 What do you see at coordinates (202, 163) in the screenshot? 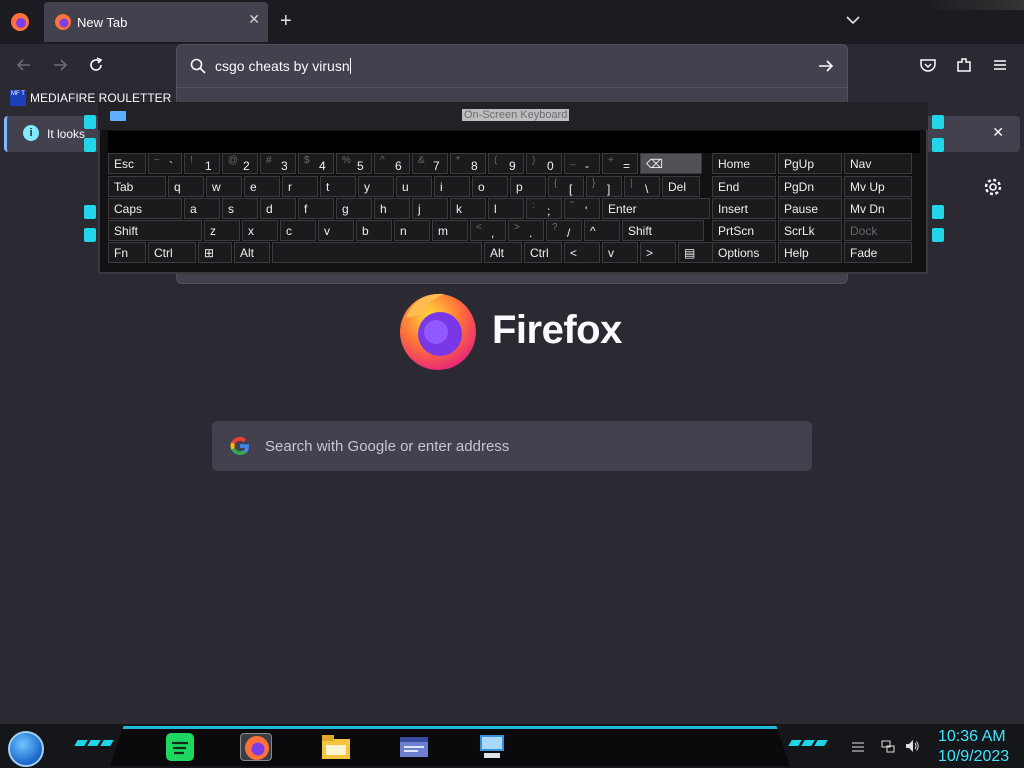
I see `key-1: ! 1` at bounding box center [202, 163].